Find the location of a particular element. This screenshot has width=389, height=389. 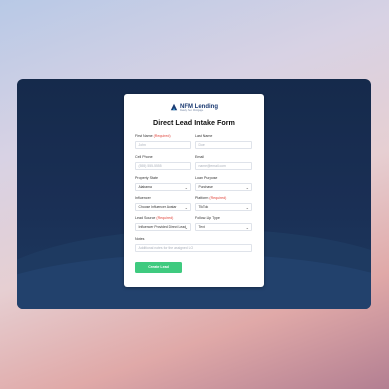

lead-source-label: Lead Source (Required) is located at coordinates (154, 218).